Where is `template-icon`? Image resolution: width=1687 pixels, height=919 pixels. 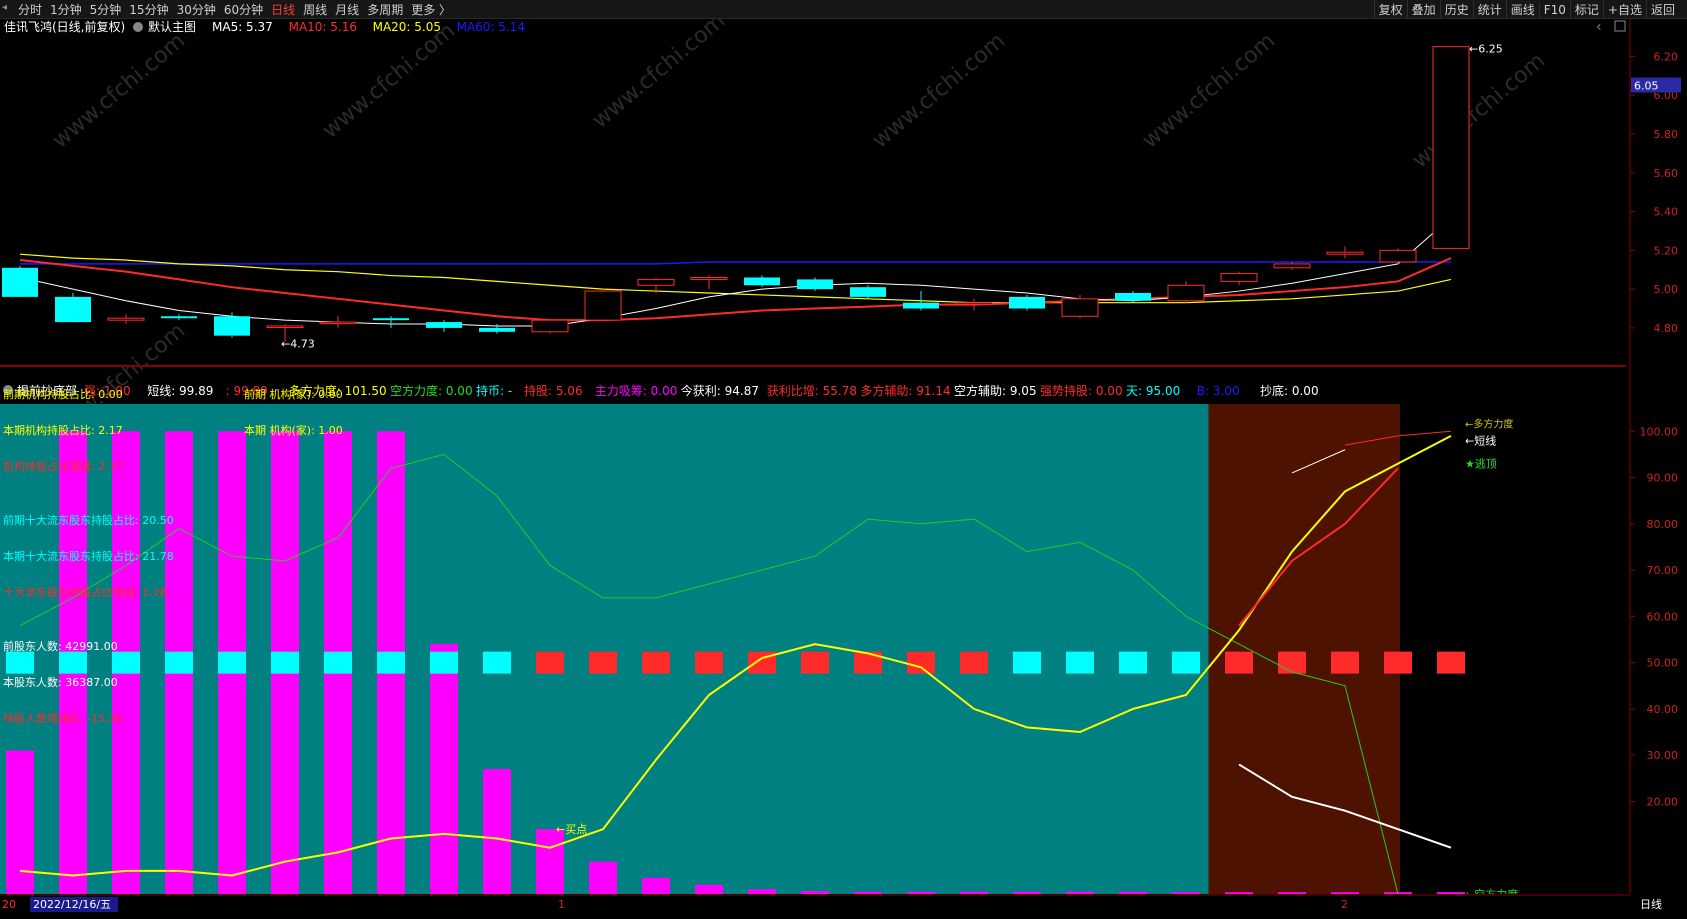
template-icon is located at coordinates (138, 27).